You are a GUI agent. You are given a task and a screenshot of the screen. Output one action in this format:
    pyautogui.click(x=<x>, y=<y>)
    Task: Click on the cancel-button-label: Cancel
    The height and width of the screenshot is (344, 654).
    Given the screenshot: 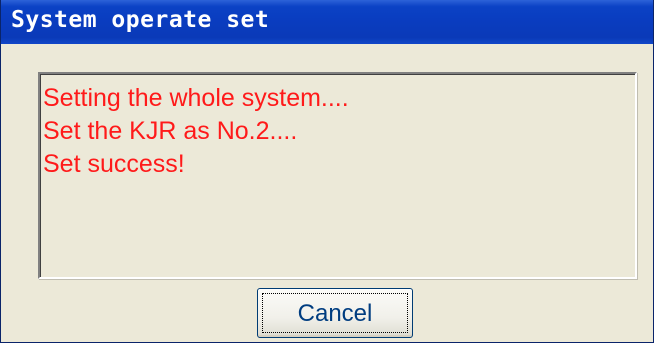 What is the action you would take?
    pyautogui.click(x=335, y=313)
    